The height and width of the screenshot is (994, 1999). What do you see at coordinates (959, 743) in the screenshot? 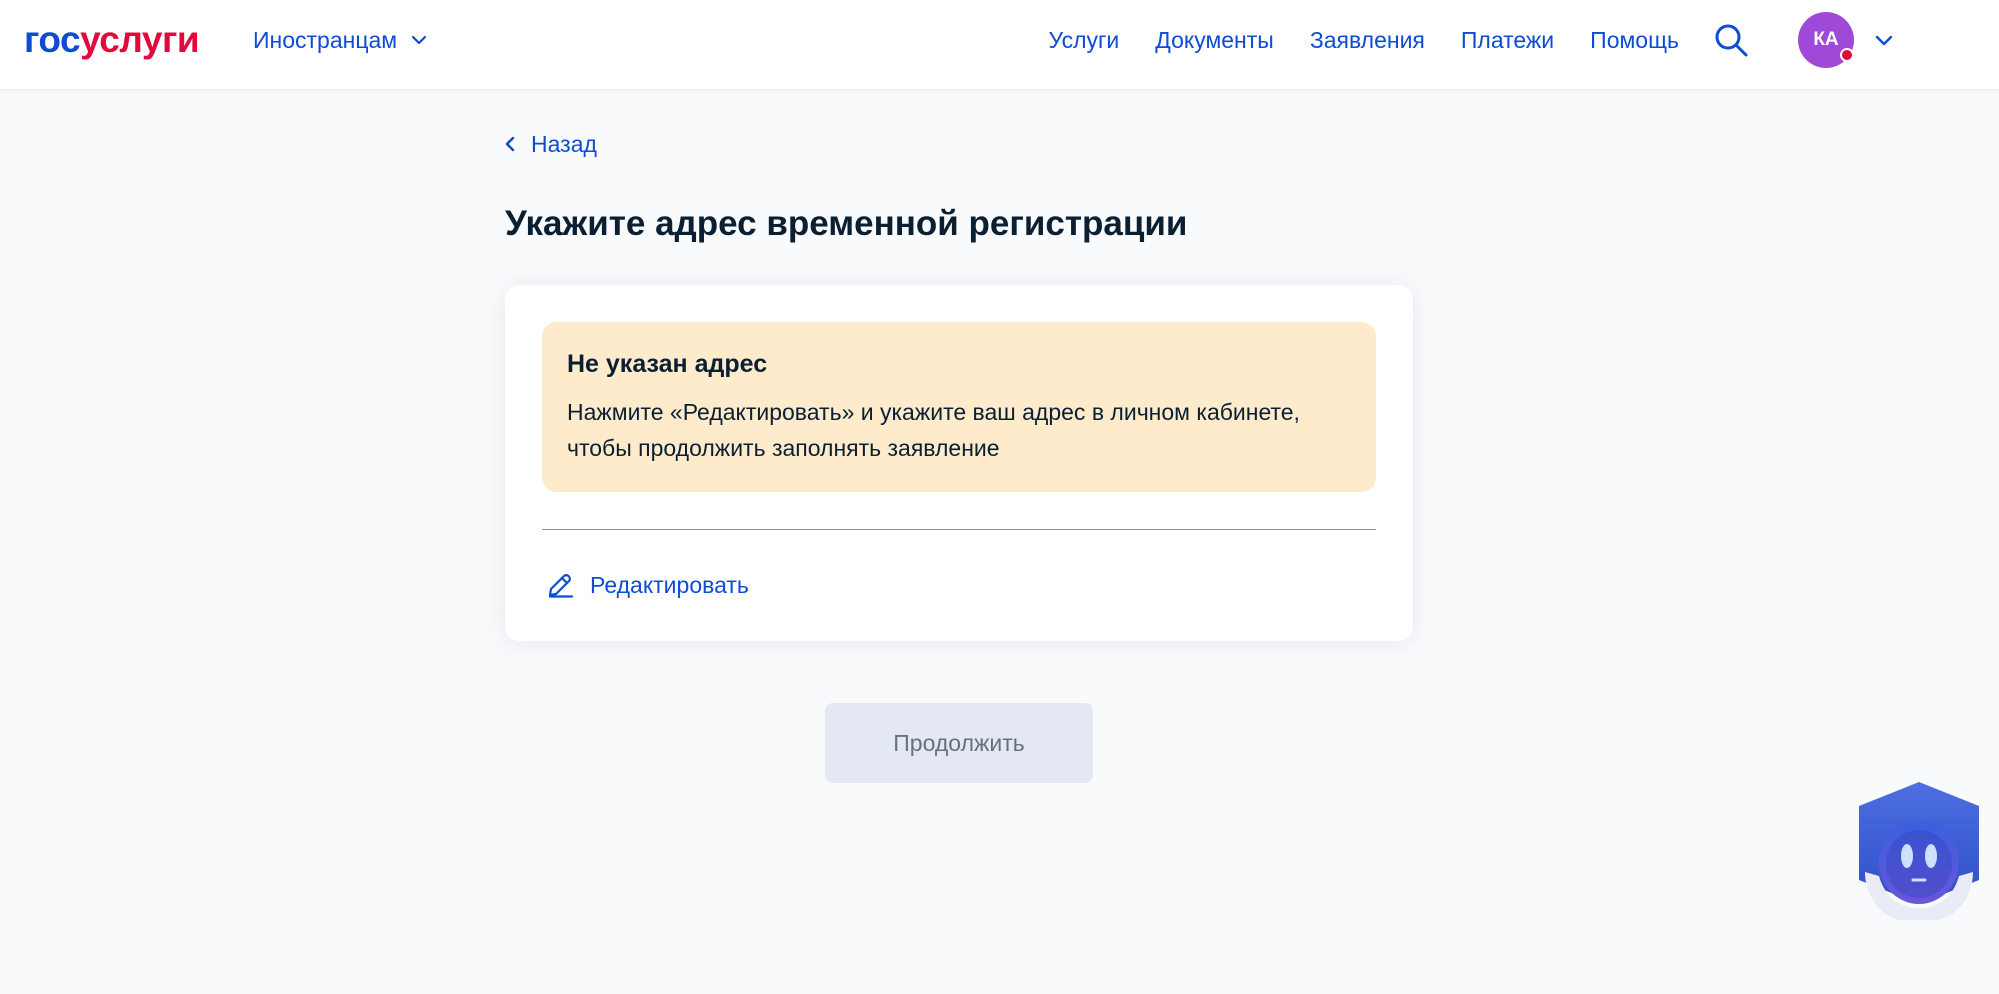
I see `continue-button: Продолжить` at bounding box center [959, 743].